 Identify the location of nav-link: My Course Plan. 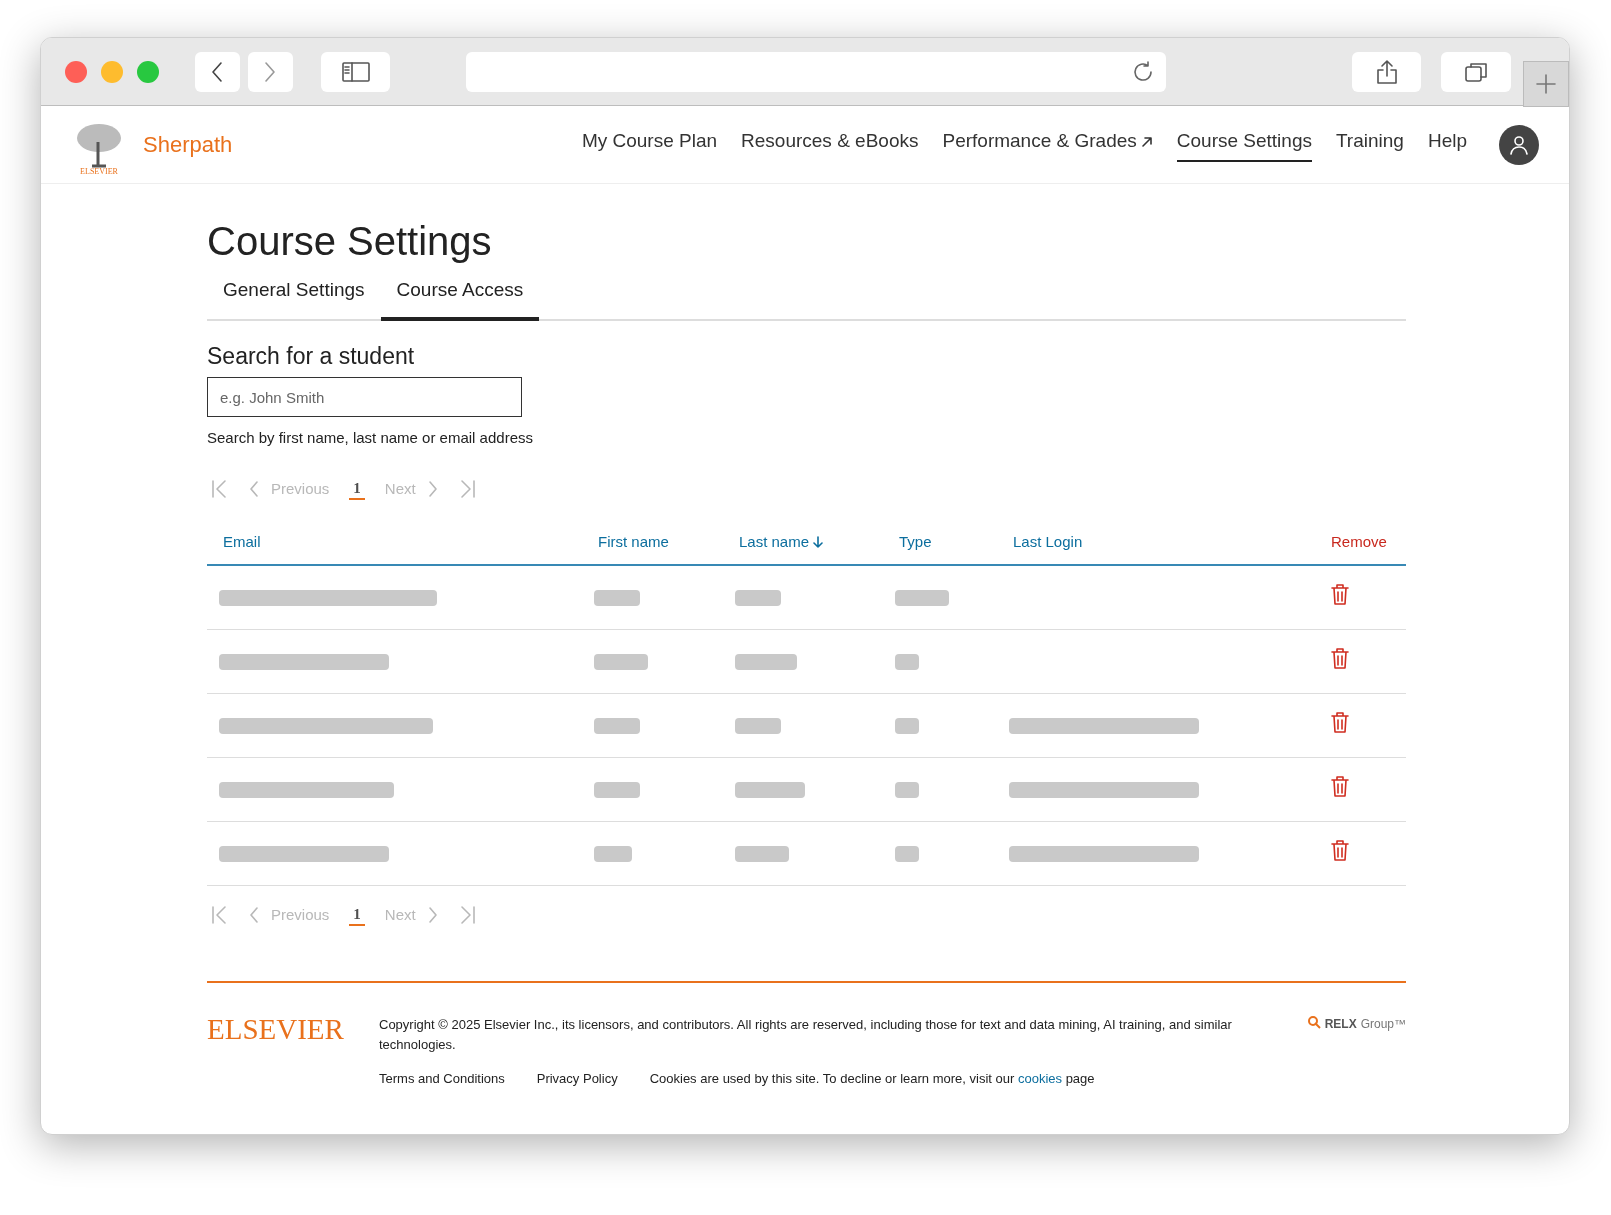
(649, 144).